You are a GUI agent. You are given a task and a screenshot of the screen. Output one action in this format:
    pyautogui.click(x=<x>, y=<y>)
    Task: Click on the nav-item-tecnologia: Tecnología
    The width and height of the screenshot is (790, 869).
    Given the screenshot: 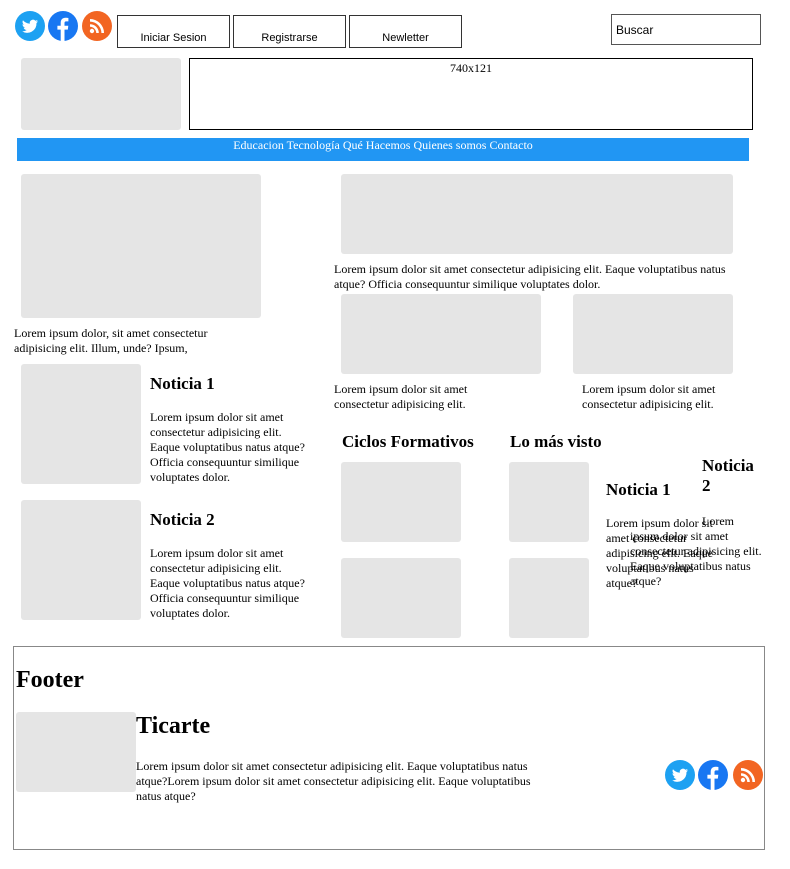 What is the action you would take?
    pyautogui.click(x=313, y=145)
    